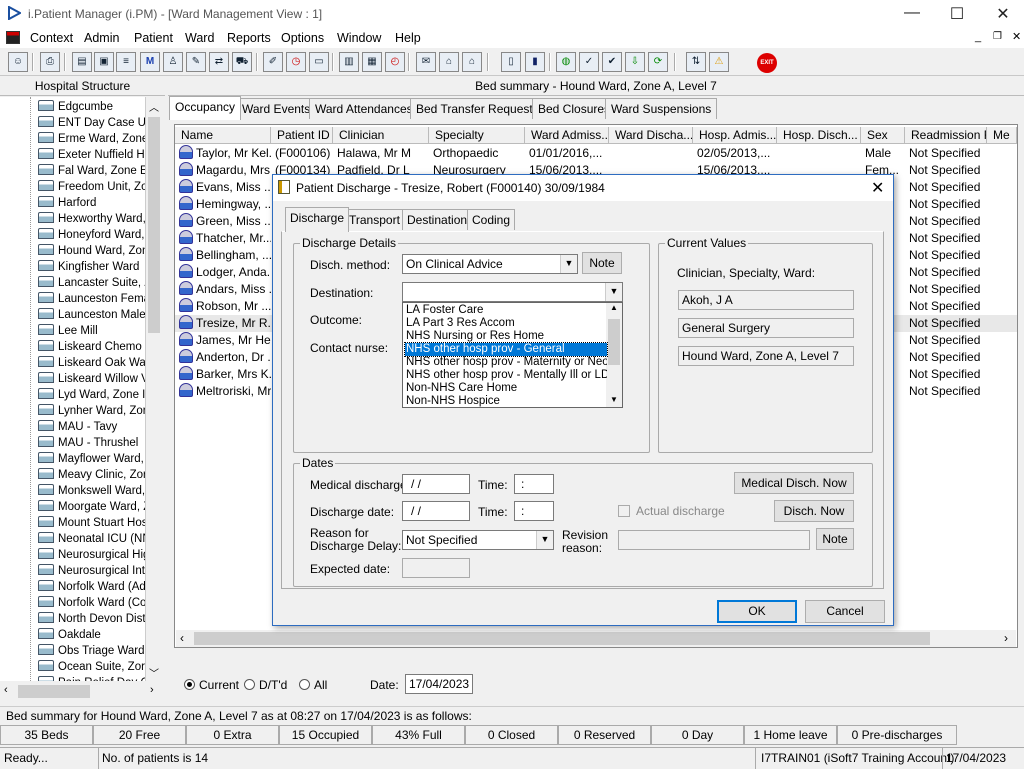 This screenshot has height=769, width=1024. I want to click on tree-ward-item: Oakdale, so click(91, 635).